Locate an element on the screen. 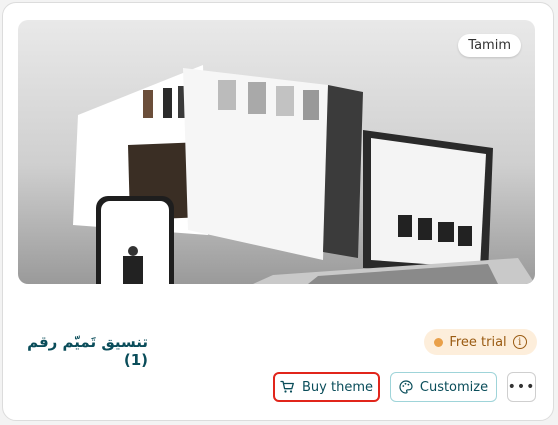 The width and height of the screenshot is (558, 425). customize-label: Customize is located at coordinates (454, 387).